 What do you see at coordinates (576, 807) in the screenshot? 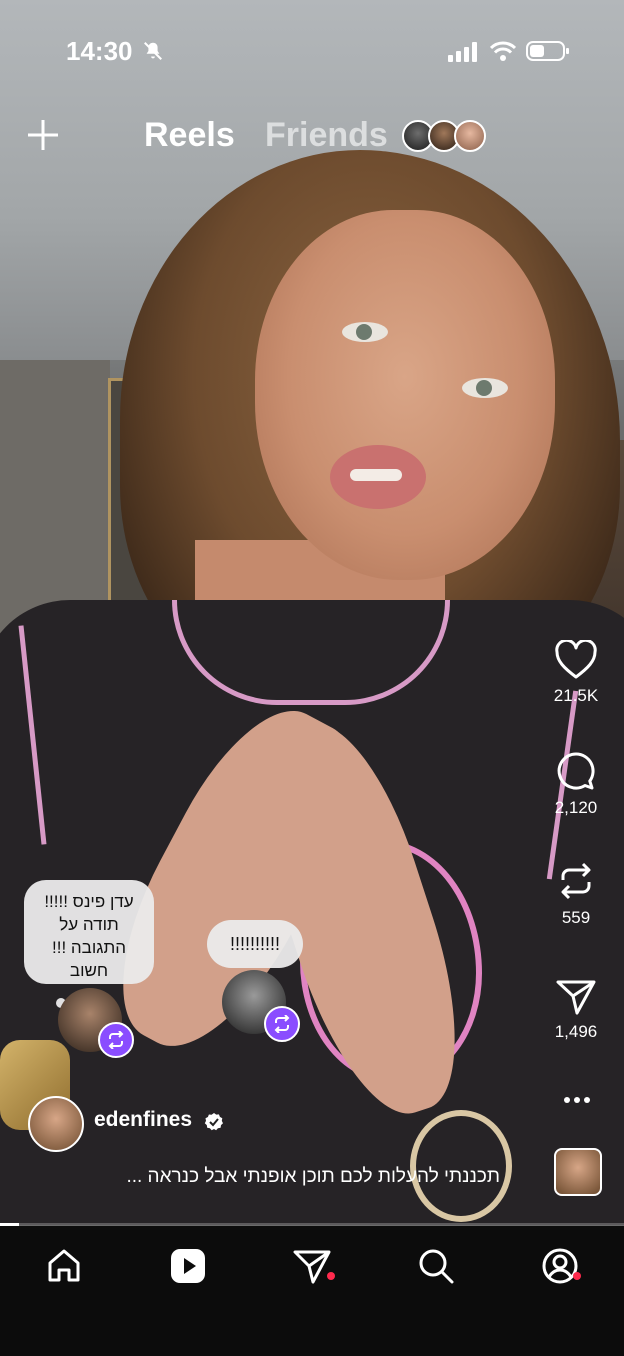
I see `comment-count: 2,120` at bounding box center [576, 807].